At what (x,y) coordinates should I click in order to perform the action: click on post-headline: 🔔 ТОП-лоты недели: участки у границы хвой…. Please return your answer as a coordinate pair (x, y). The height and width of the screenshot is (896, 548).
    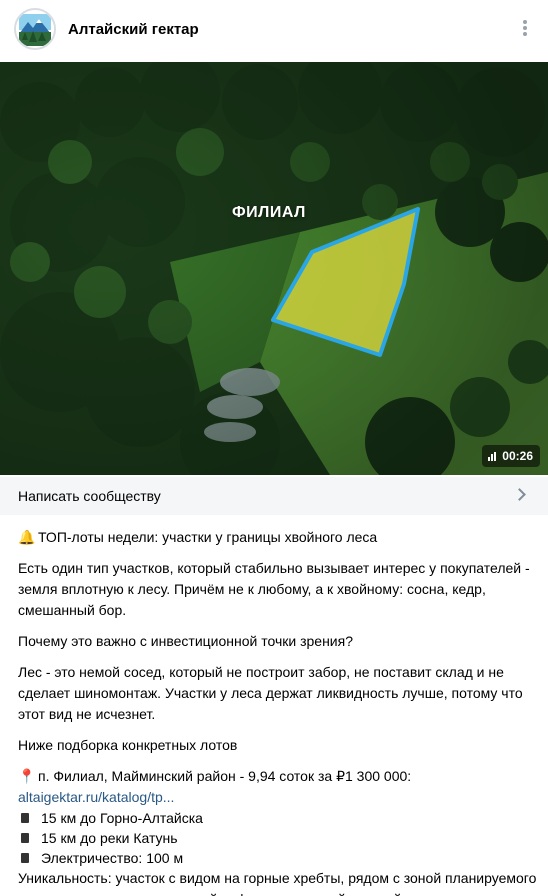
    Looking at the image, I should click on (278, 537).